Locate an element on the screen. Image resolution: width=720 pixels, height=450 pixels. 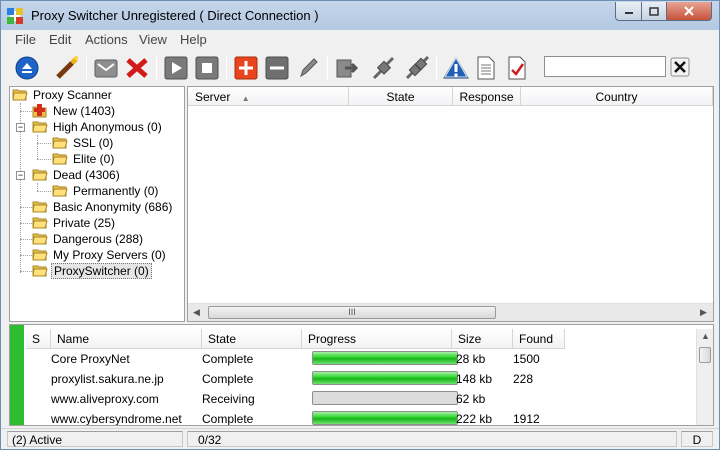
delete-icon is located at coordinates (137, 68).